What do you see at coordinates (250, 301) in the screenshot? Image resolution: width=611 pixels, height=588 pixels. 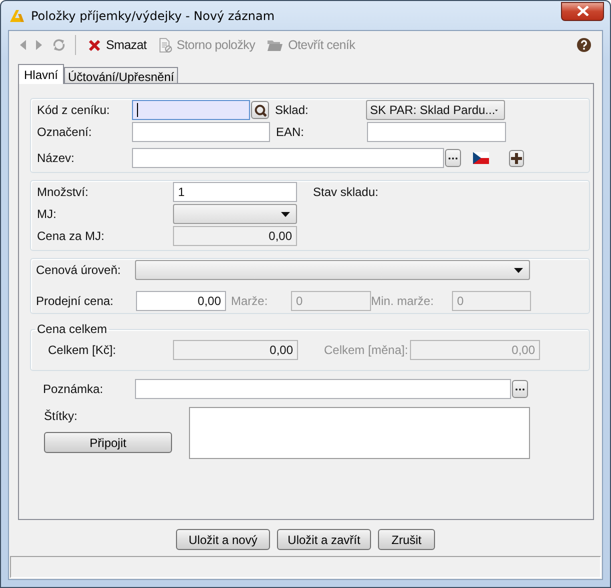 I see `field-label: Marže:` at bounding box center [250, 301].